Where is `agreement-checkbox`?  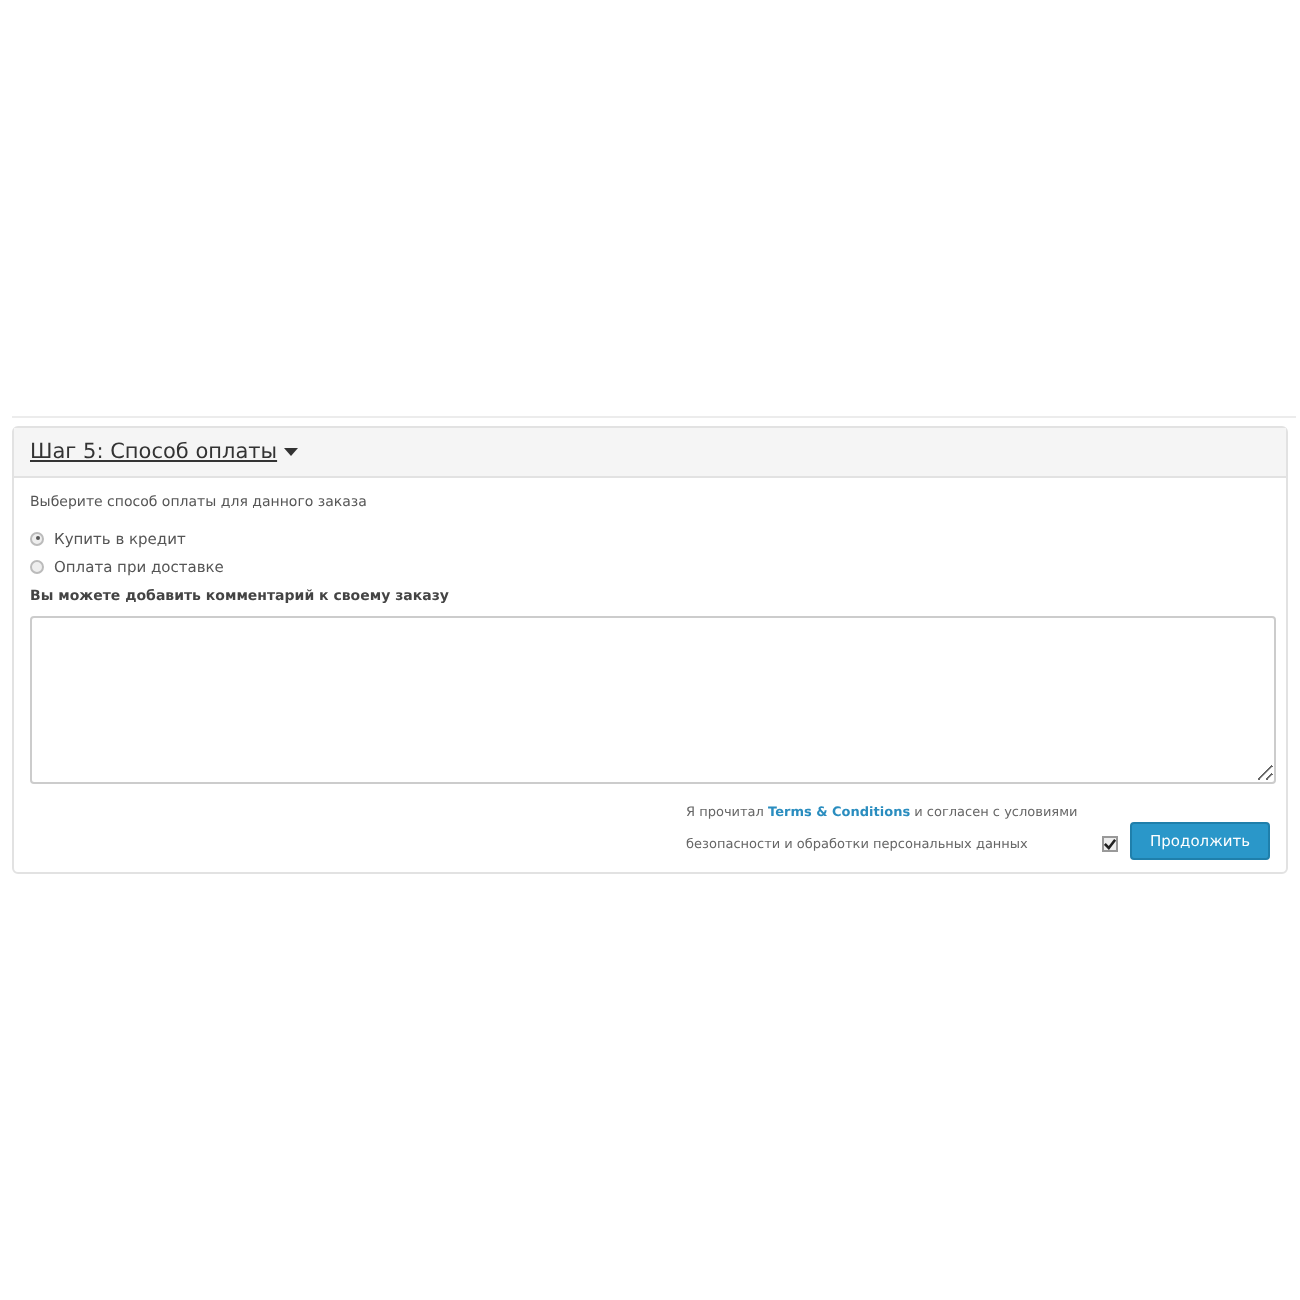 agreement-checkbox is located at coordinates (1110, 844).